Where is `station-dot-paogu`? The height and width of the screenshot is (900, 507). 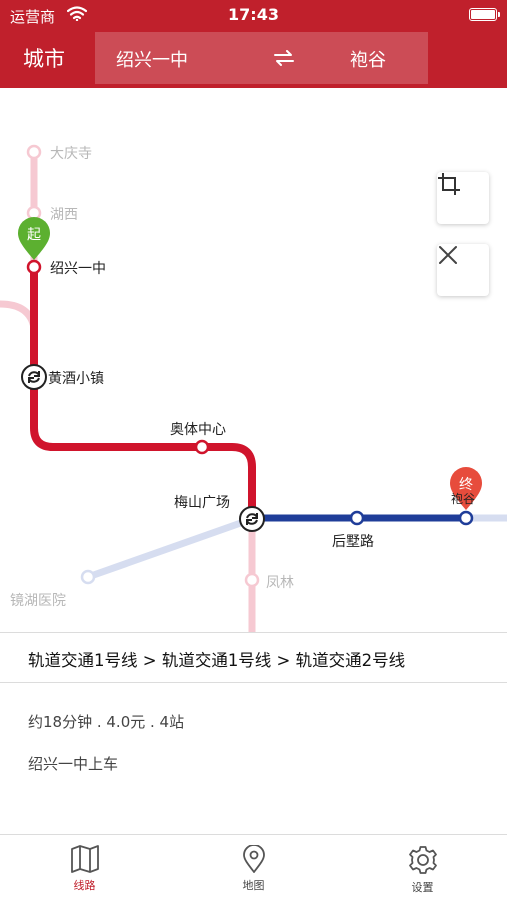
station-dot-paogu is located at coordinates (466, 518).